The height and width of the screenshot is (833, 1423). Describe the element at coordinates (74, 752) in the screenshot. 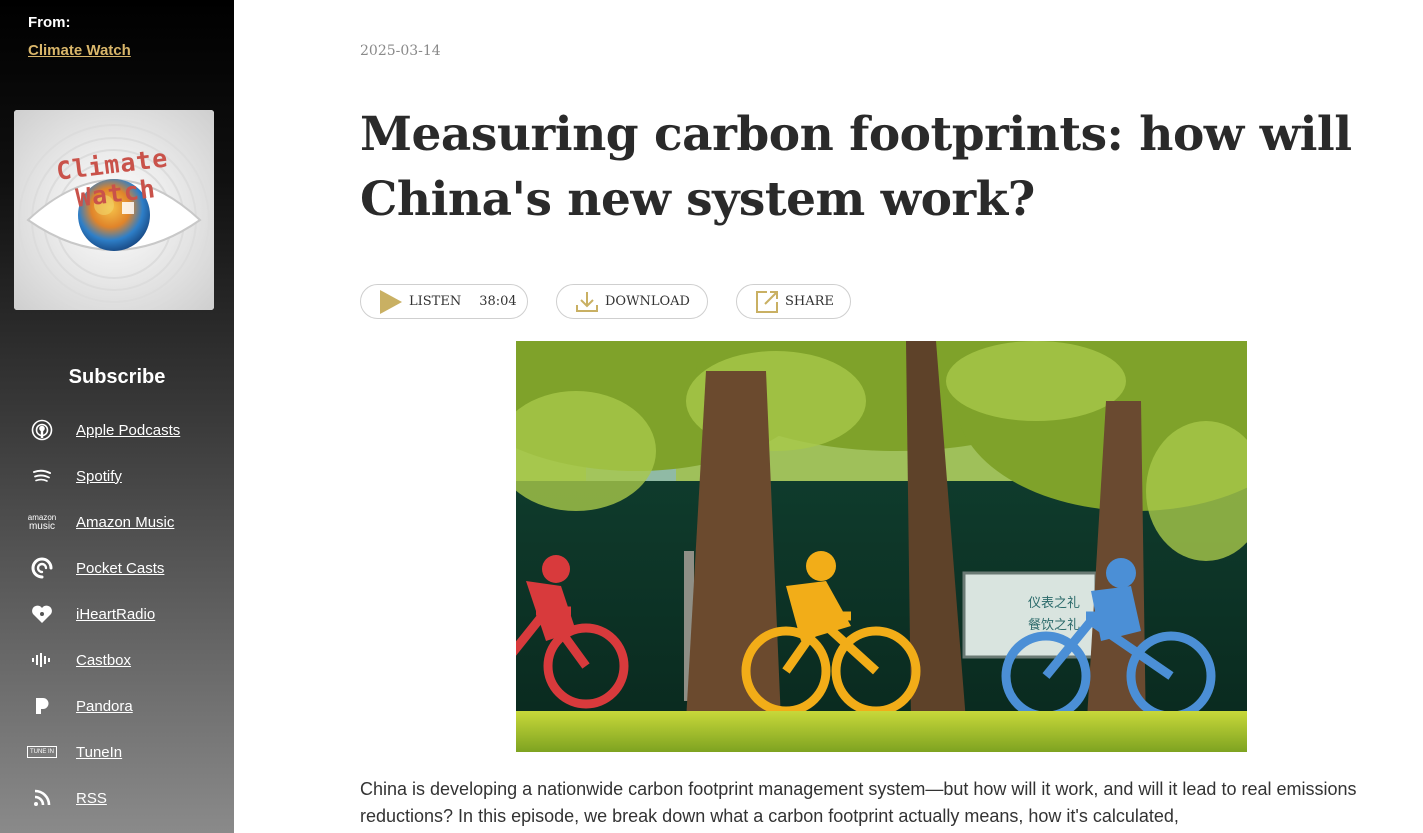

I see `subscribe-tunein: TUNE IN TuneIn` at that location.